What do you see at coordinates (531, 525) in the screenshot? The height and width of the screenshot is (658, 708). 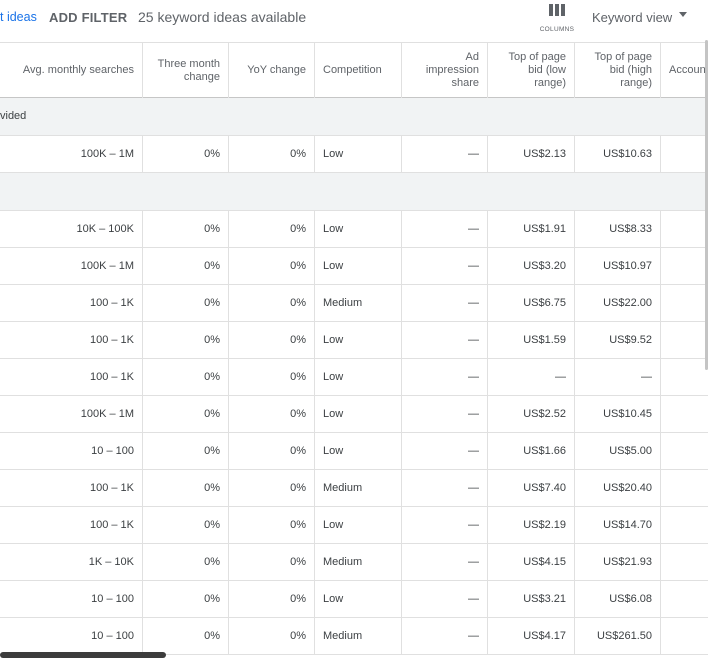 I see `cell-top-bid-low: US$2.19` at bounding box center [531, 525].